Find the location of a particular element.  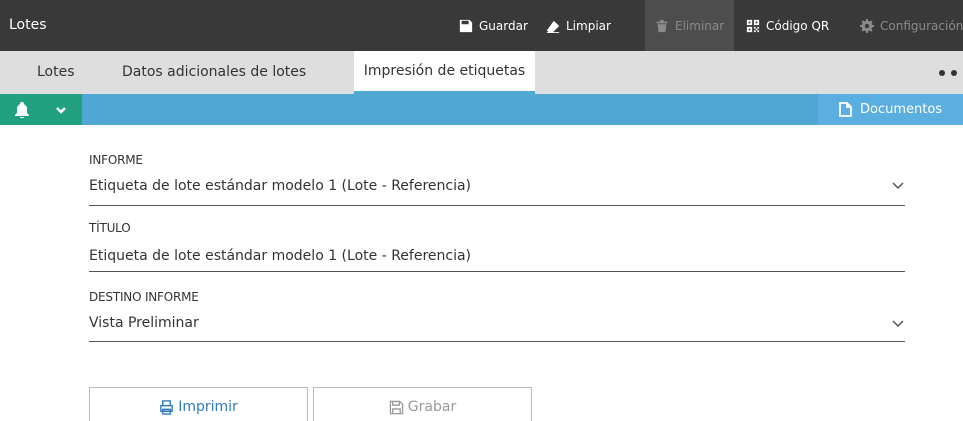

action-bar: Documentos is located at coordinates (481, 109).